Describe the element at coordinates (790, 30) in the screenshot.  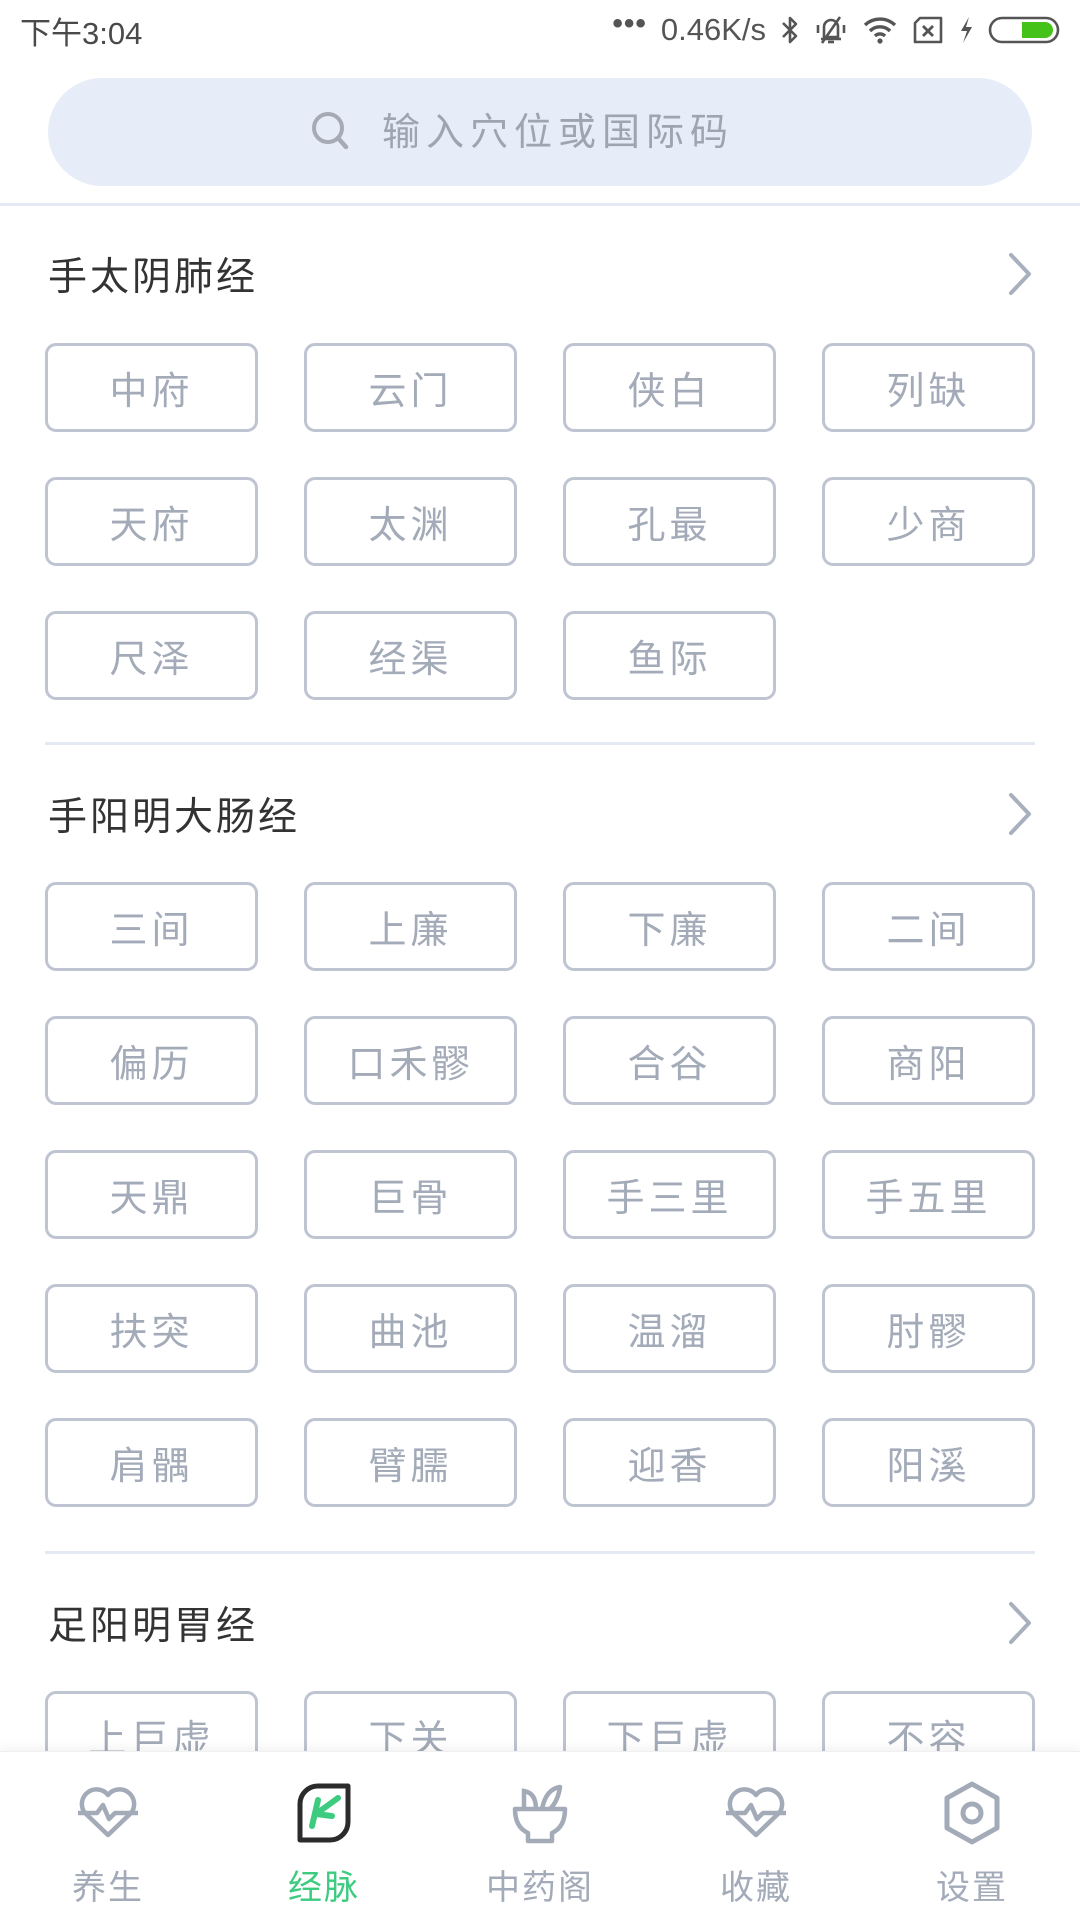
I see `bluetooth-icon` at that location.